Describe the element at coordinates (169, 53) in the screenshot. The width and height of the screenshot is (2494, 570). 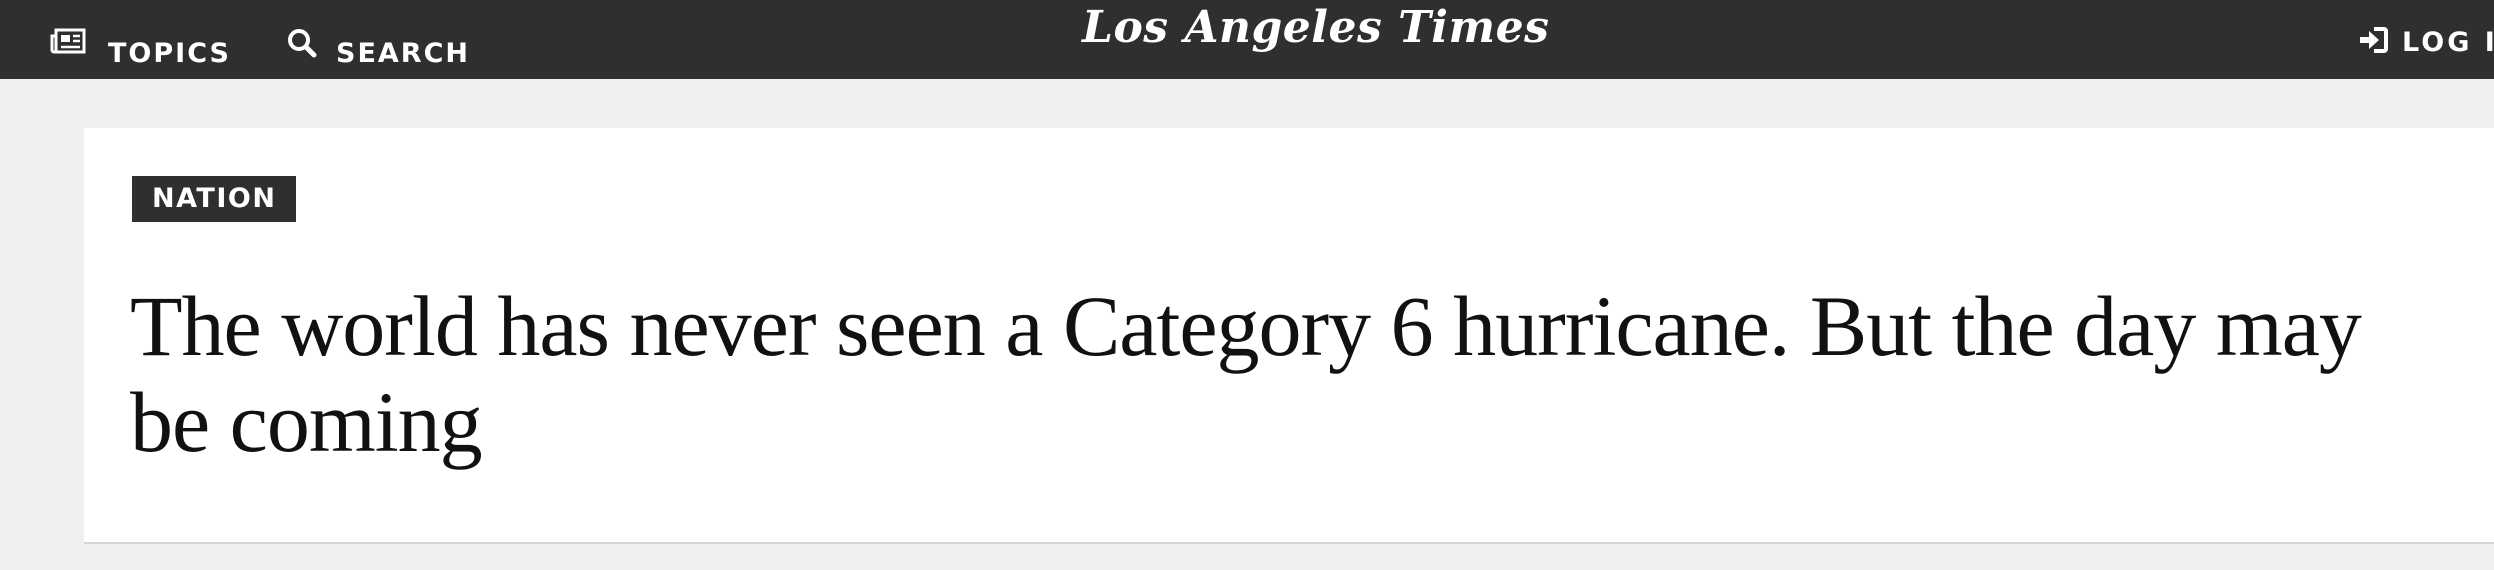
I see `topics-label: TOPICS` at that location.